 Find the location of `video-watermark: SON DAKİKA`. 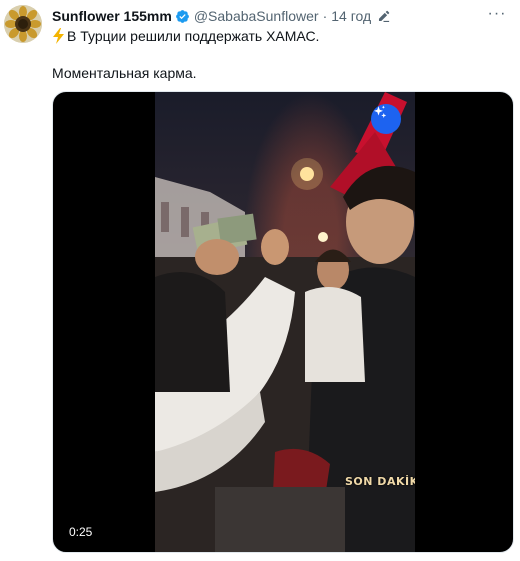

video-watermark: SON DAKİKA is located at coordinates (380, 481).